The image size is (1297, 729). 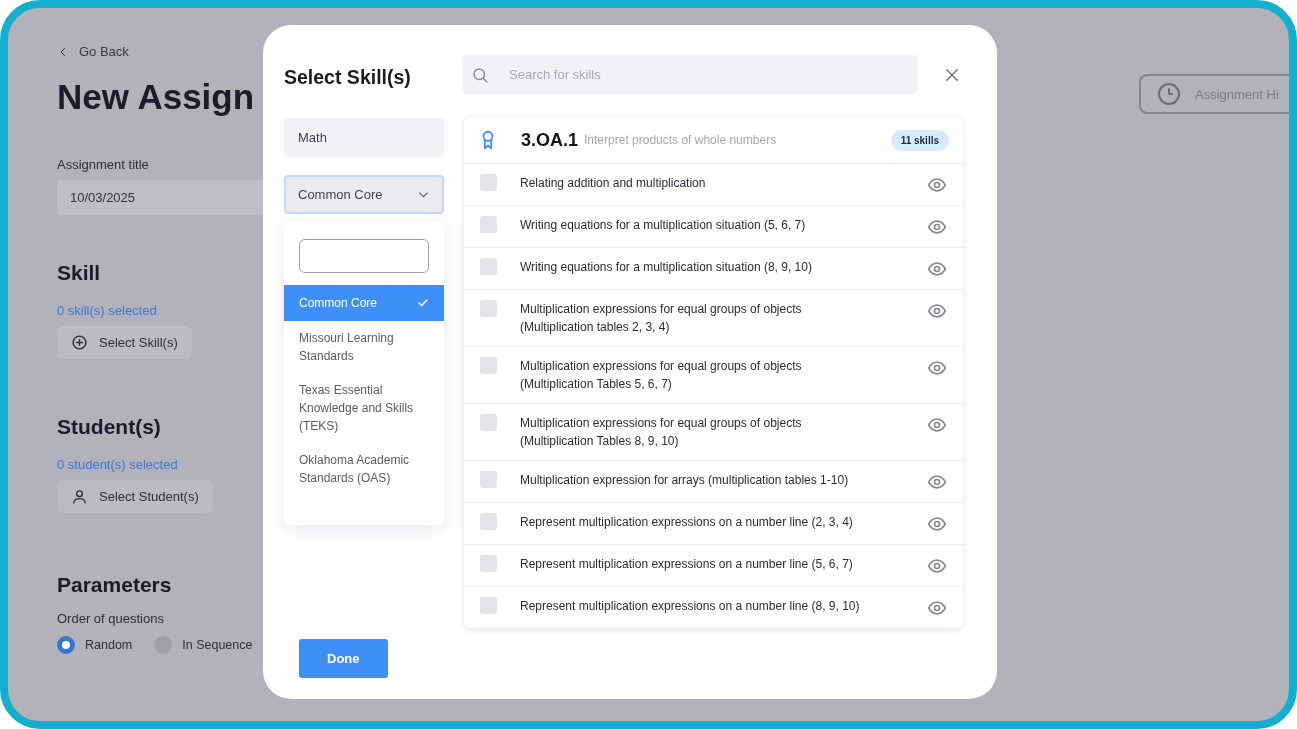 What do you see at coordinates (114, 585) in the screenshot?
I see `section-heading: Parameters` at bounding box center [114, 585].